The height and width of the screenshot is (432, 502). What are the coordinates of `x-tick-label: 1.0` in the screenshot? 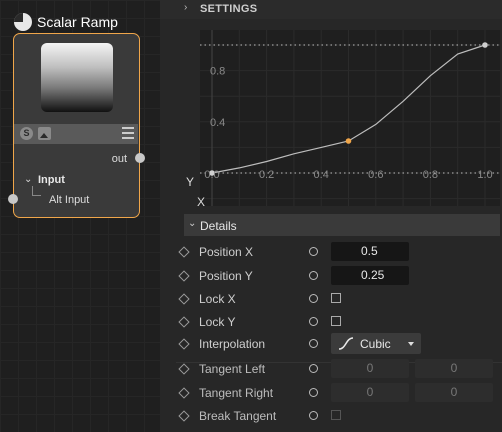 It's located at (484, 175).